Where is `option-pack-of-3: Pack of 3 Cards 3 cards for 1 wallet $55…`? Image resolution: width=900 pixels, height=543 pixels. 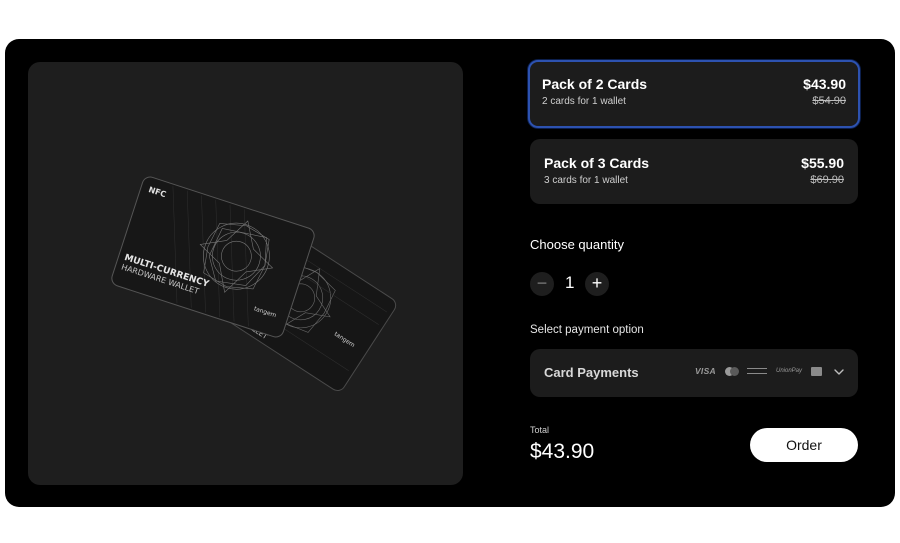
option-pack-of-3: Pack of 3 Cards 3 cards for 1 wallet $55… is located at coordinates (694, 171).